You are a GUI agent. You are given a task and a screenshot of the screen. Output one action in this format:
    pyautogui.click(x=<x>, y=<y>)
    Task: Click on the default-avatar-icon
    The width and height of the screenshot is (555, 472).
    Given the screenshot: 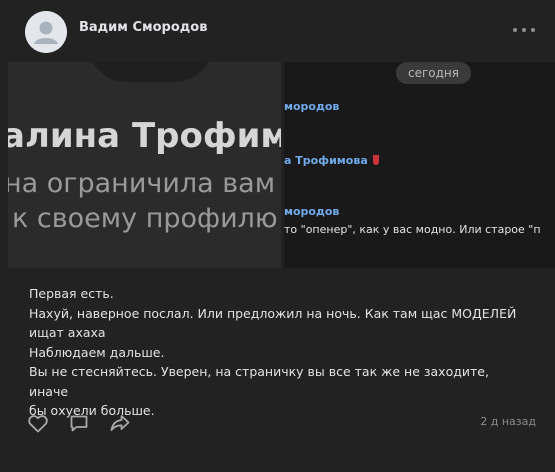 What is the action you would take?
    pyautogui.click(x=46, y=32)
    